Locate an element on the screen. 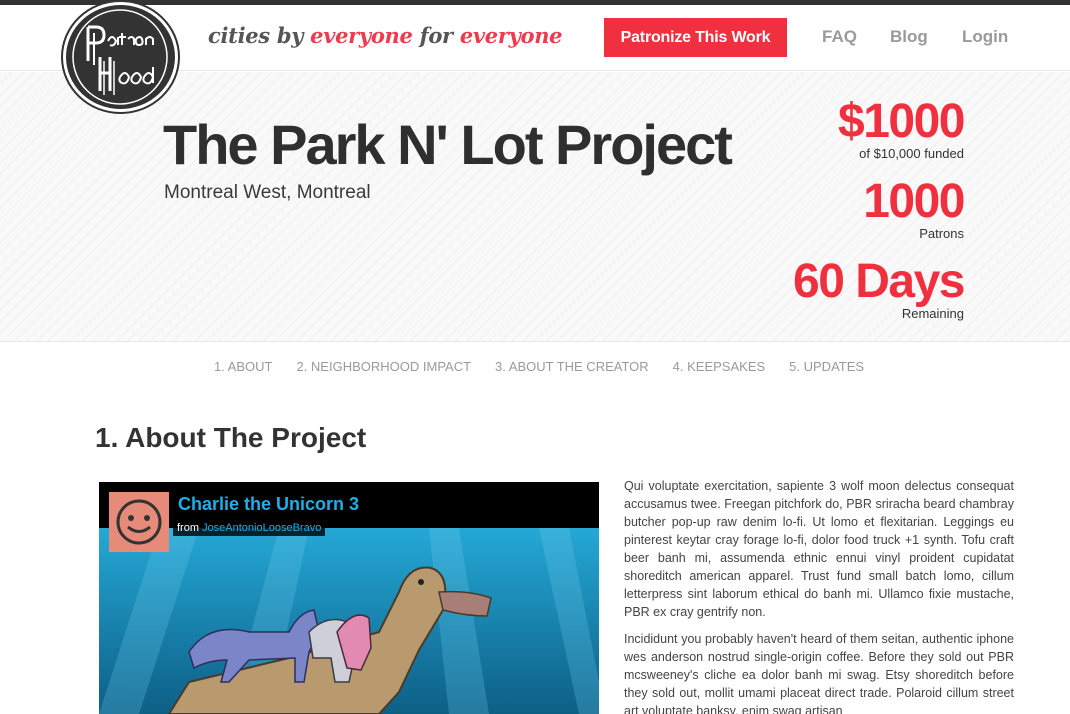 The width and height of the screenshot is (1070, 714). tab-about-creator: 3. ABOUT THE CREATOR is located at coordinates (572, 366).